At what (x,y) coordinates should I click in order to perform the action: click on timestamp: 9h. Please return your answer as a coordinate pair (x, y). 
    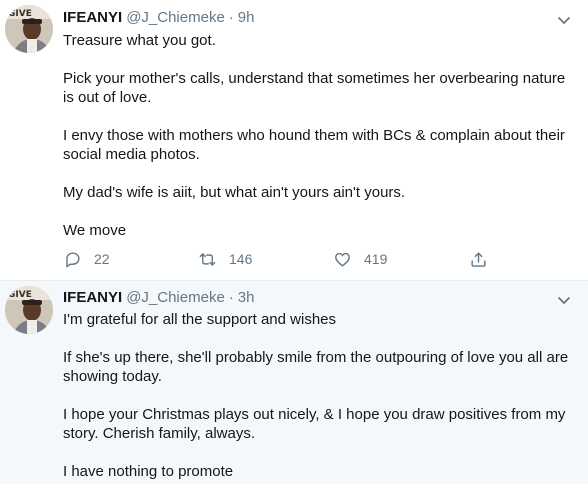
    Looking at the image, I should click on (246, 17).